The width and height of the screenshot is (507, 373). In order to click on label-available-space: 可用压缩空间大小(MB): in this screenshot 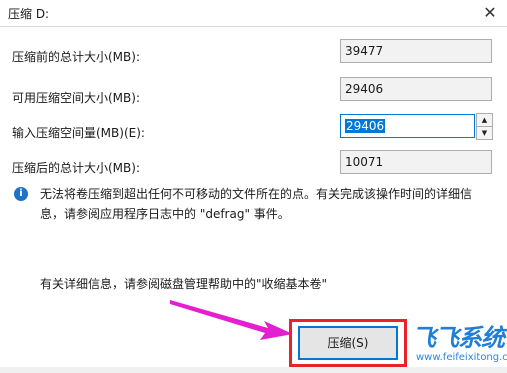, I will do `click(76, 98)`.